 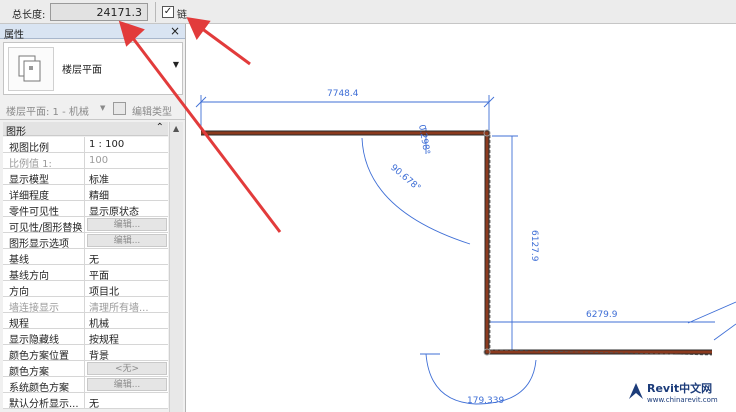 I want to click on watermark-brand: Revit中文网, so click(x=680, y=388).